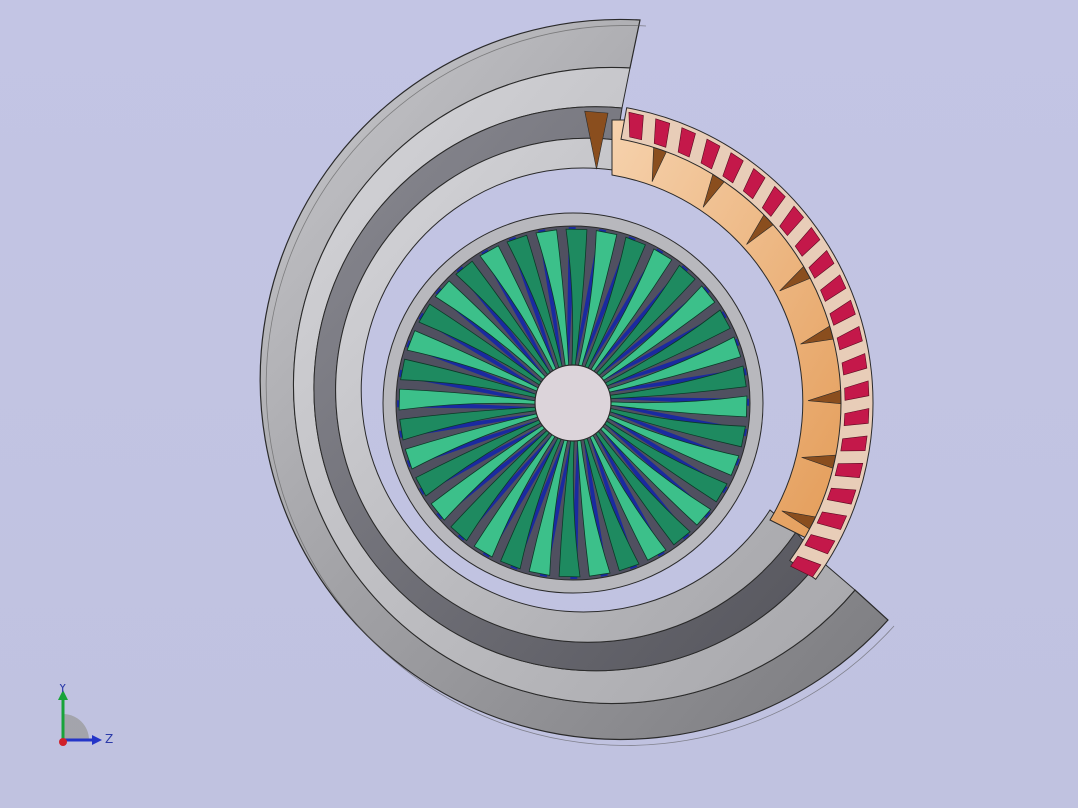 Image resolution: width=1078 pixels, height=808 pixels. I want to click on y-axis-label: Y, so click(62, 689).